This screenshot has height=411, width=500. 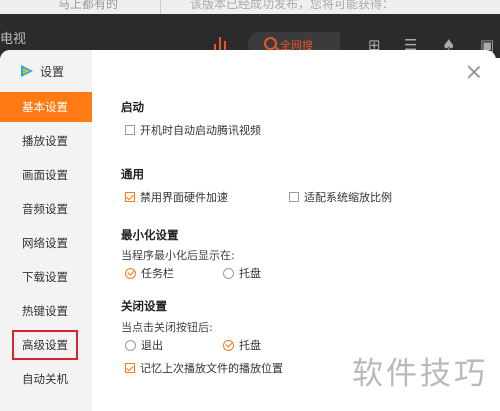 What do you see at coordinates (88, 5) in the screenshot?
I see `background-text-left: 马上都有的` at bounding box center [88, 5].